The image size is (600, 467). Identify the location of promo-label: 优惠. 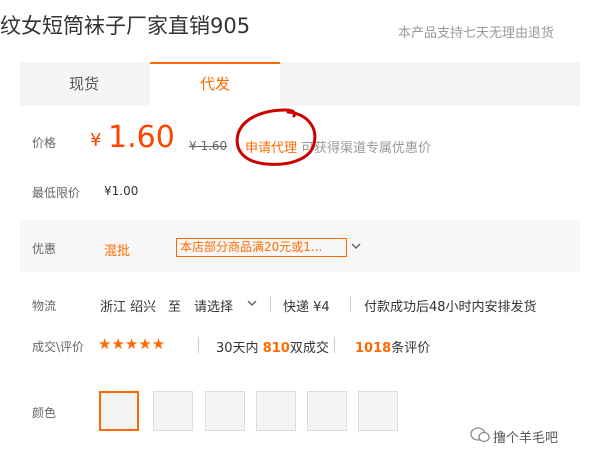
(44, 249).